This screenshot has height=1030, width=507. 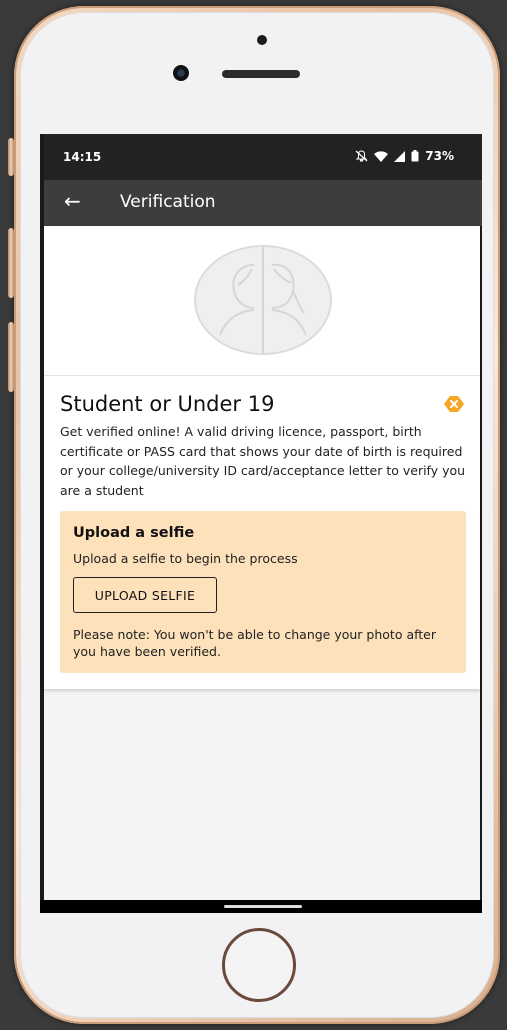 I want to click on earpiece-speaker, so click(x=261, y=74).